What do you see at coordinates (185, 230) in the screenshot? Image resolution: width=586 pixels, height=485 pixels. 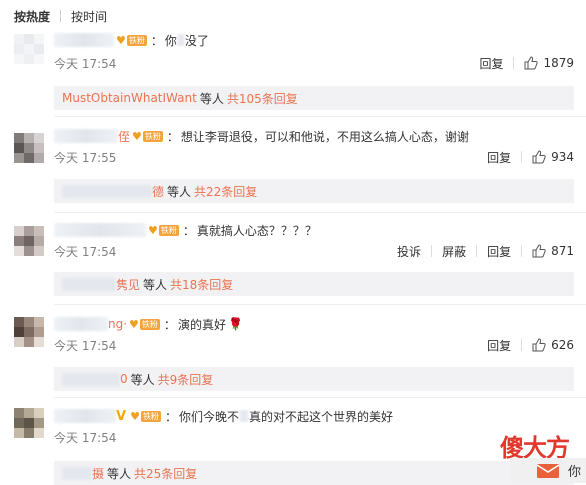 I see `comment-line: ♥ 铁粉 ： 真就搞人心态？？？？` at bounding box center [185, 230].